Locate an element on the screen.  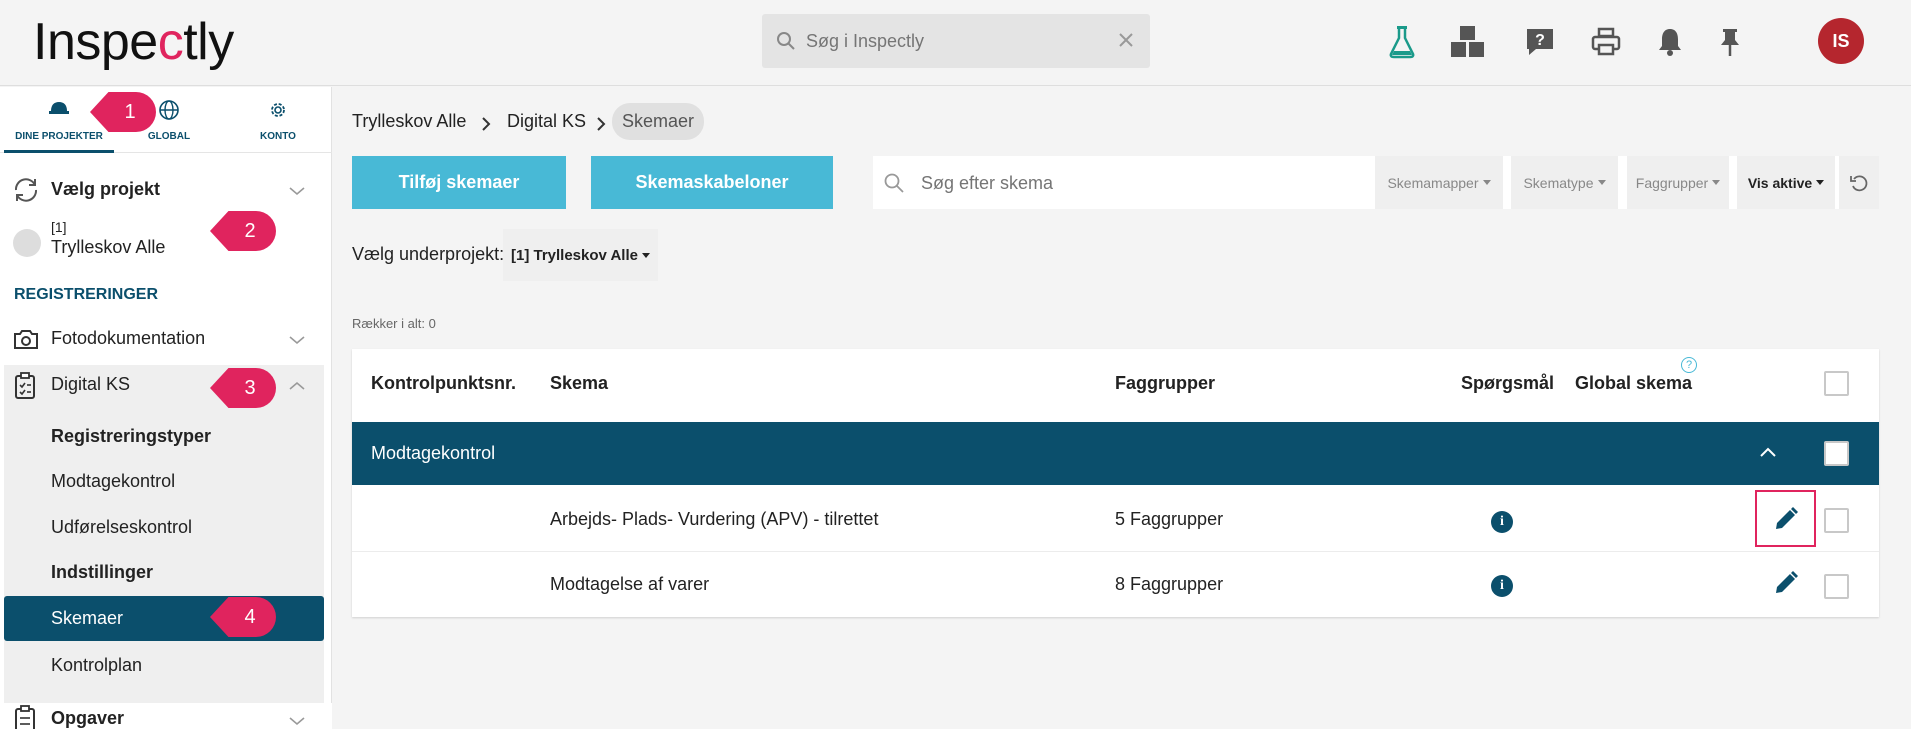
sidebar-item-fotodokumentation: Fotodokumentation is located at coordinates (166, 342).